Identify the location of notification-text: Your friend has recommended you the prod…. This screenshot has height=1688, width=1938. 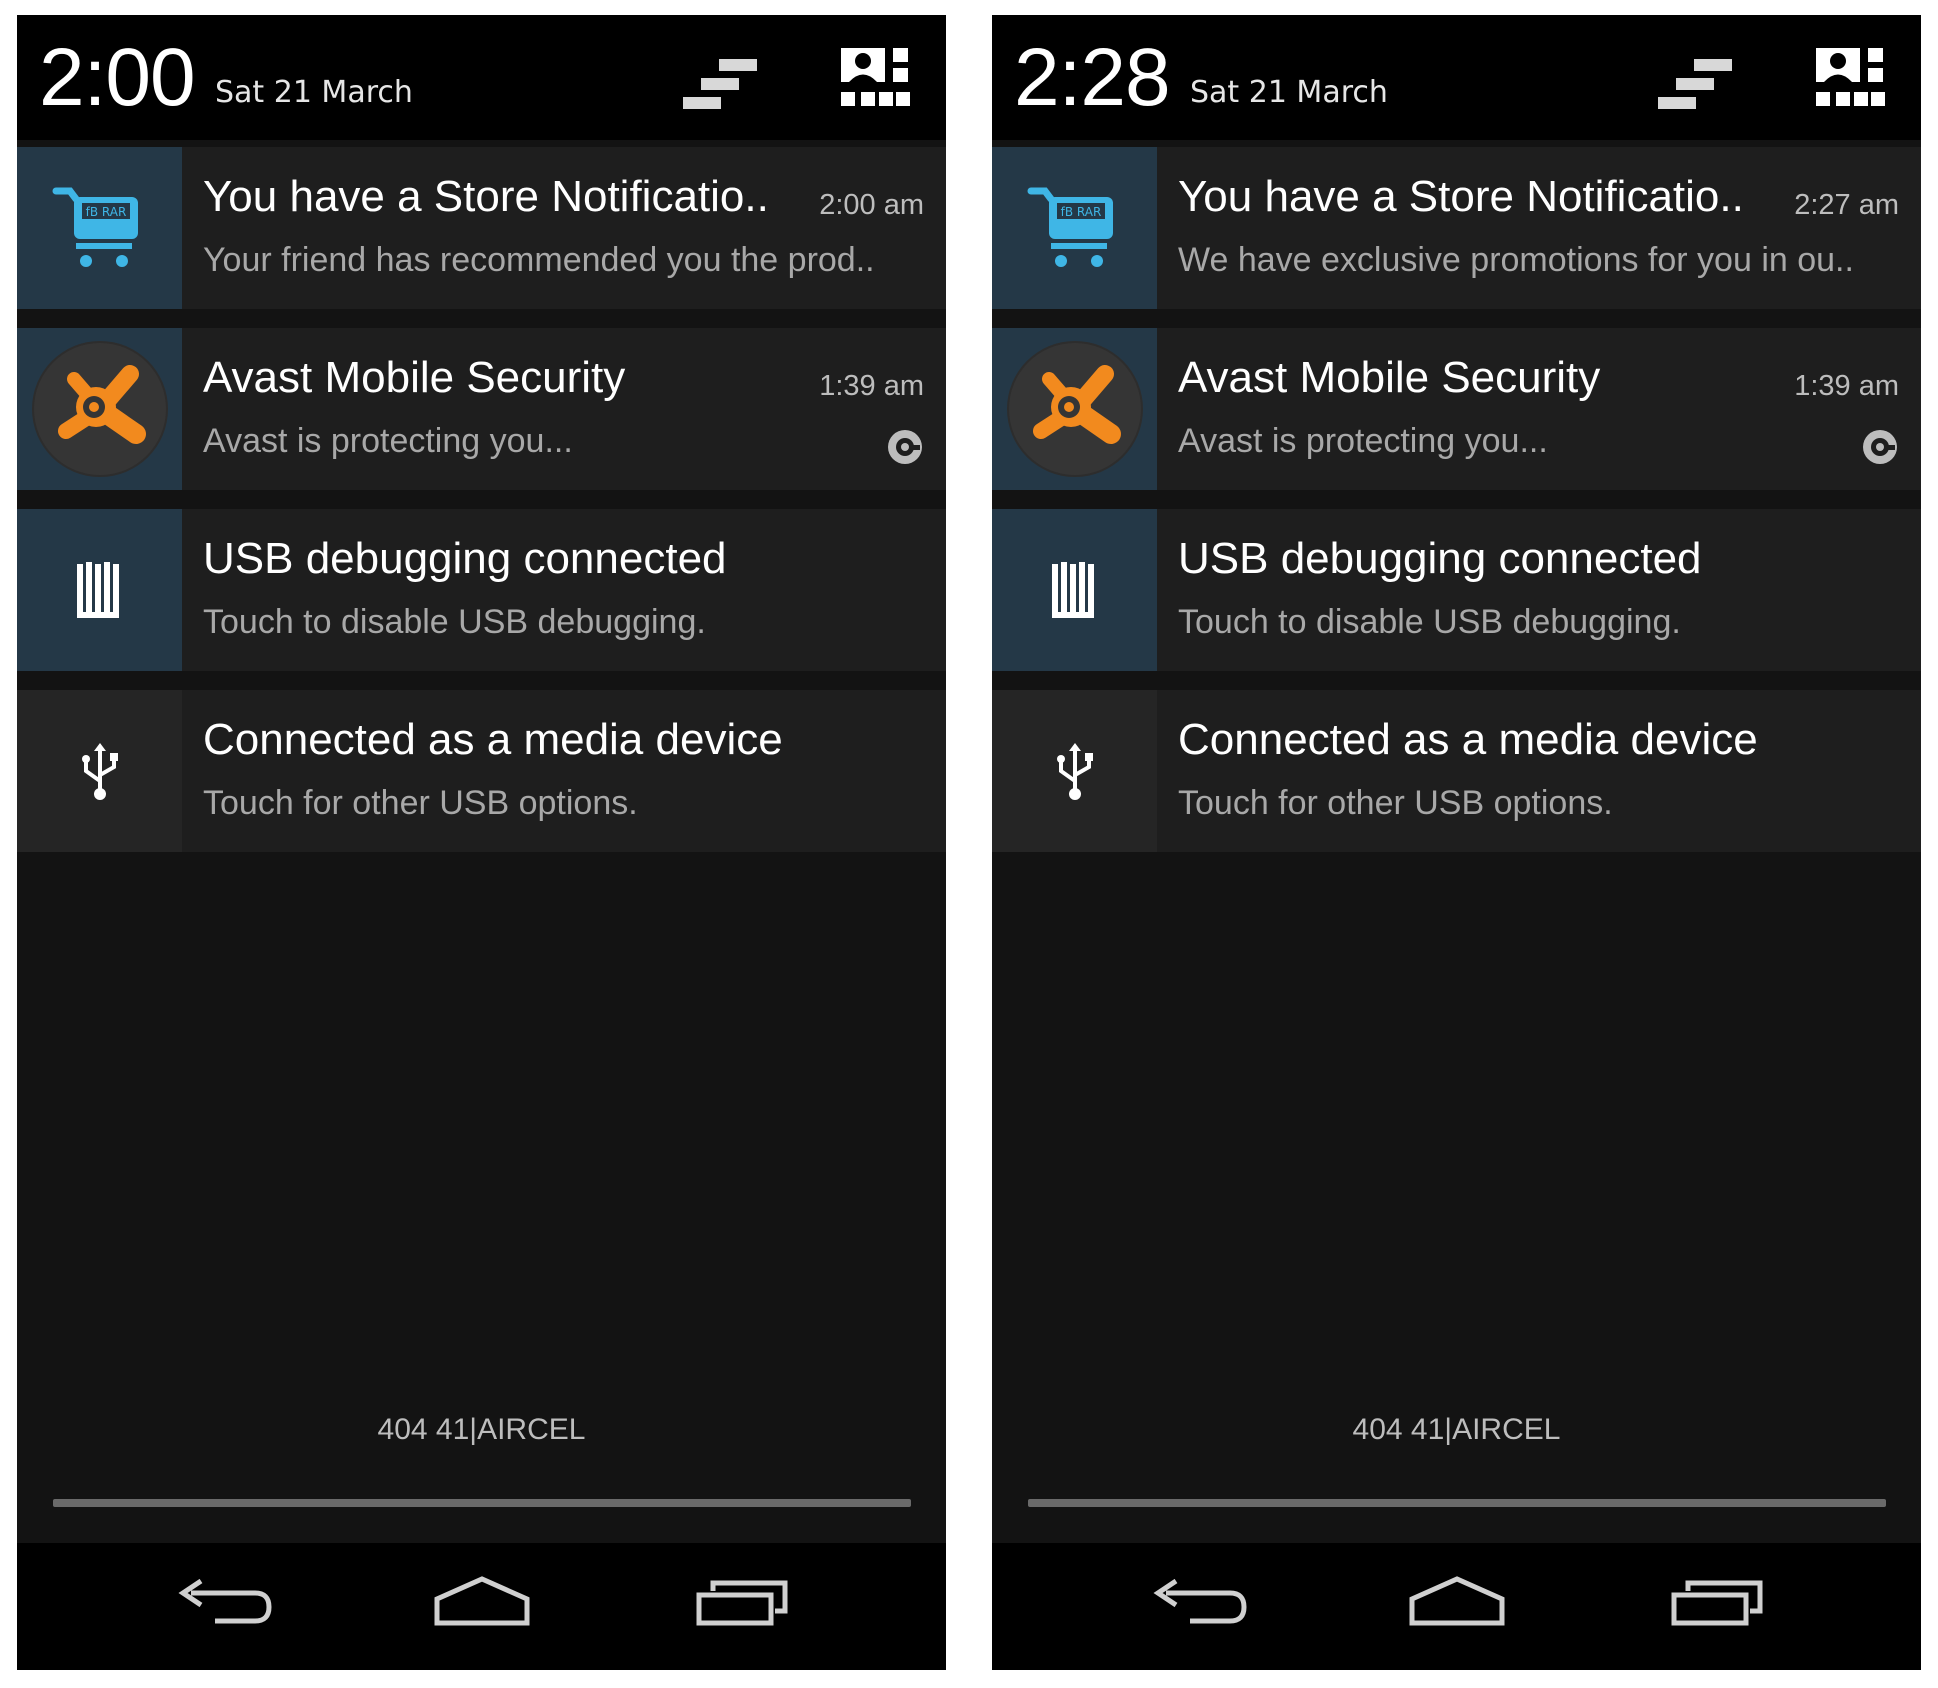
(539, 260).